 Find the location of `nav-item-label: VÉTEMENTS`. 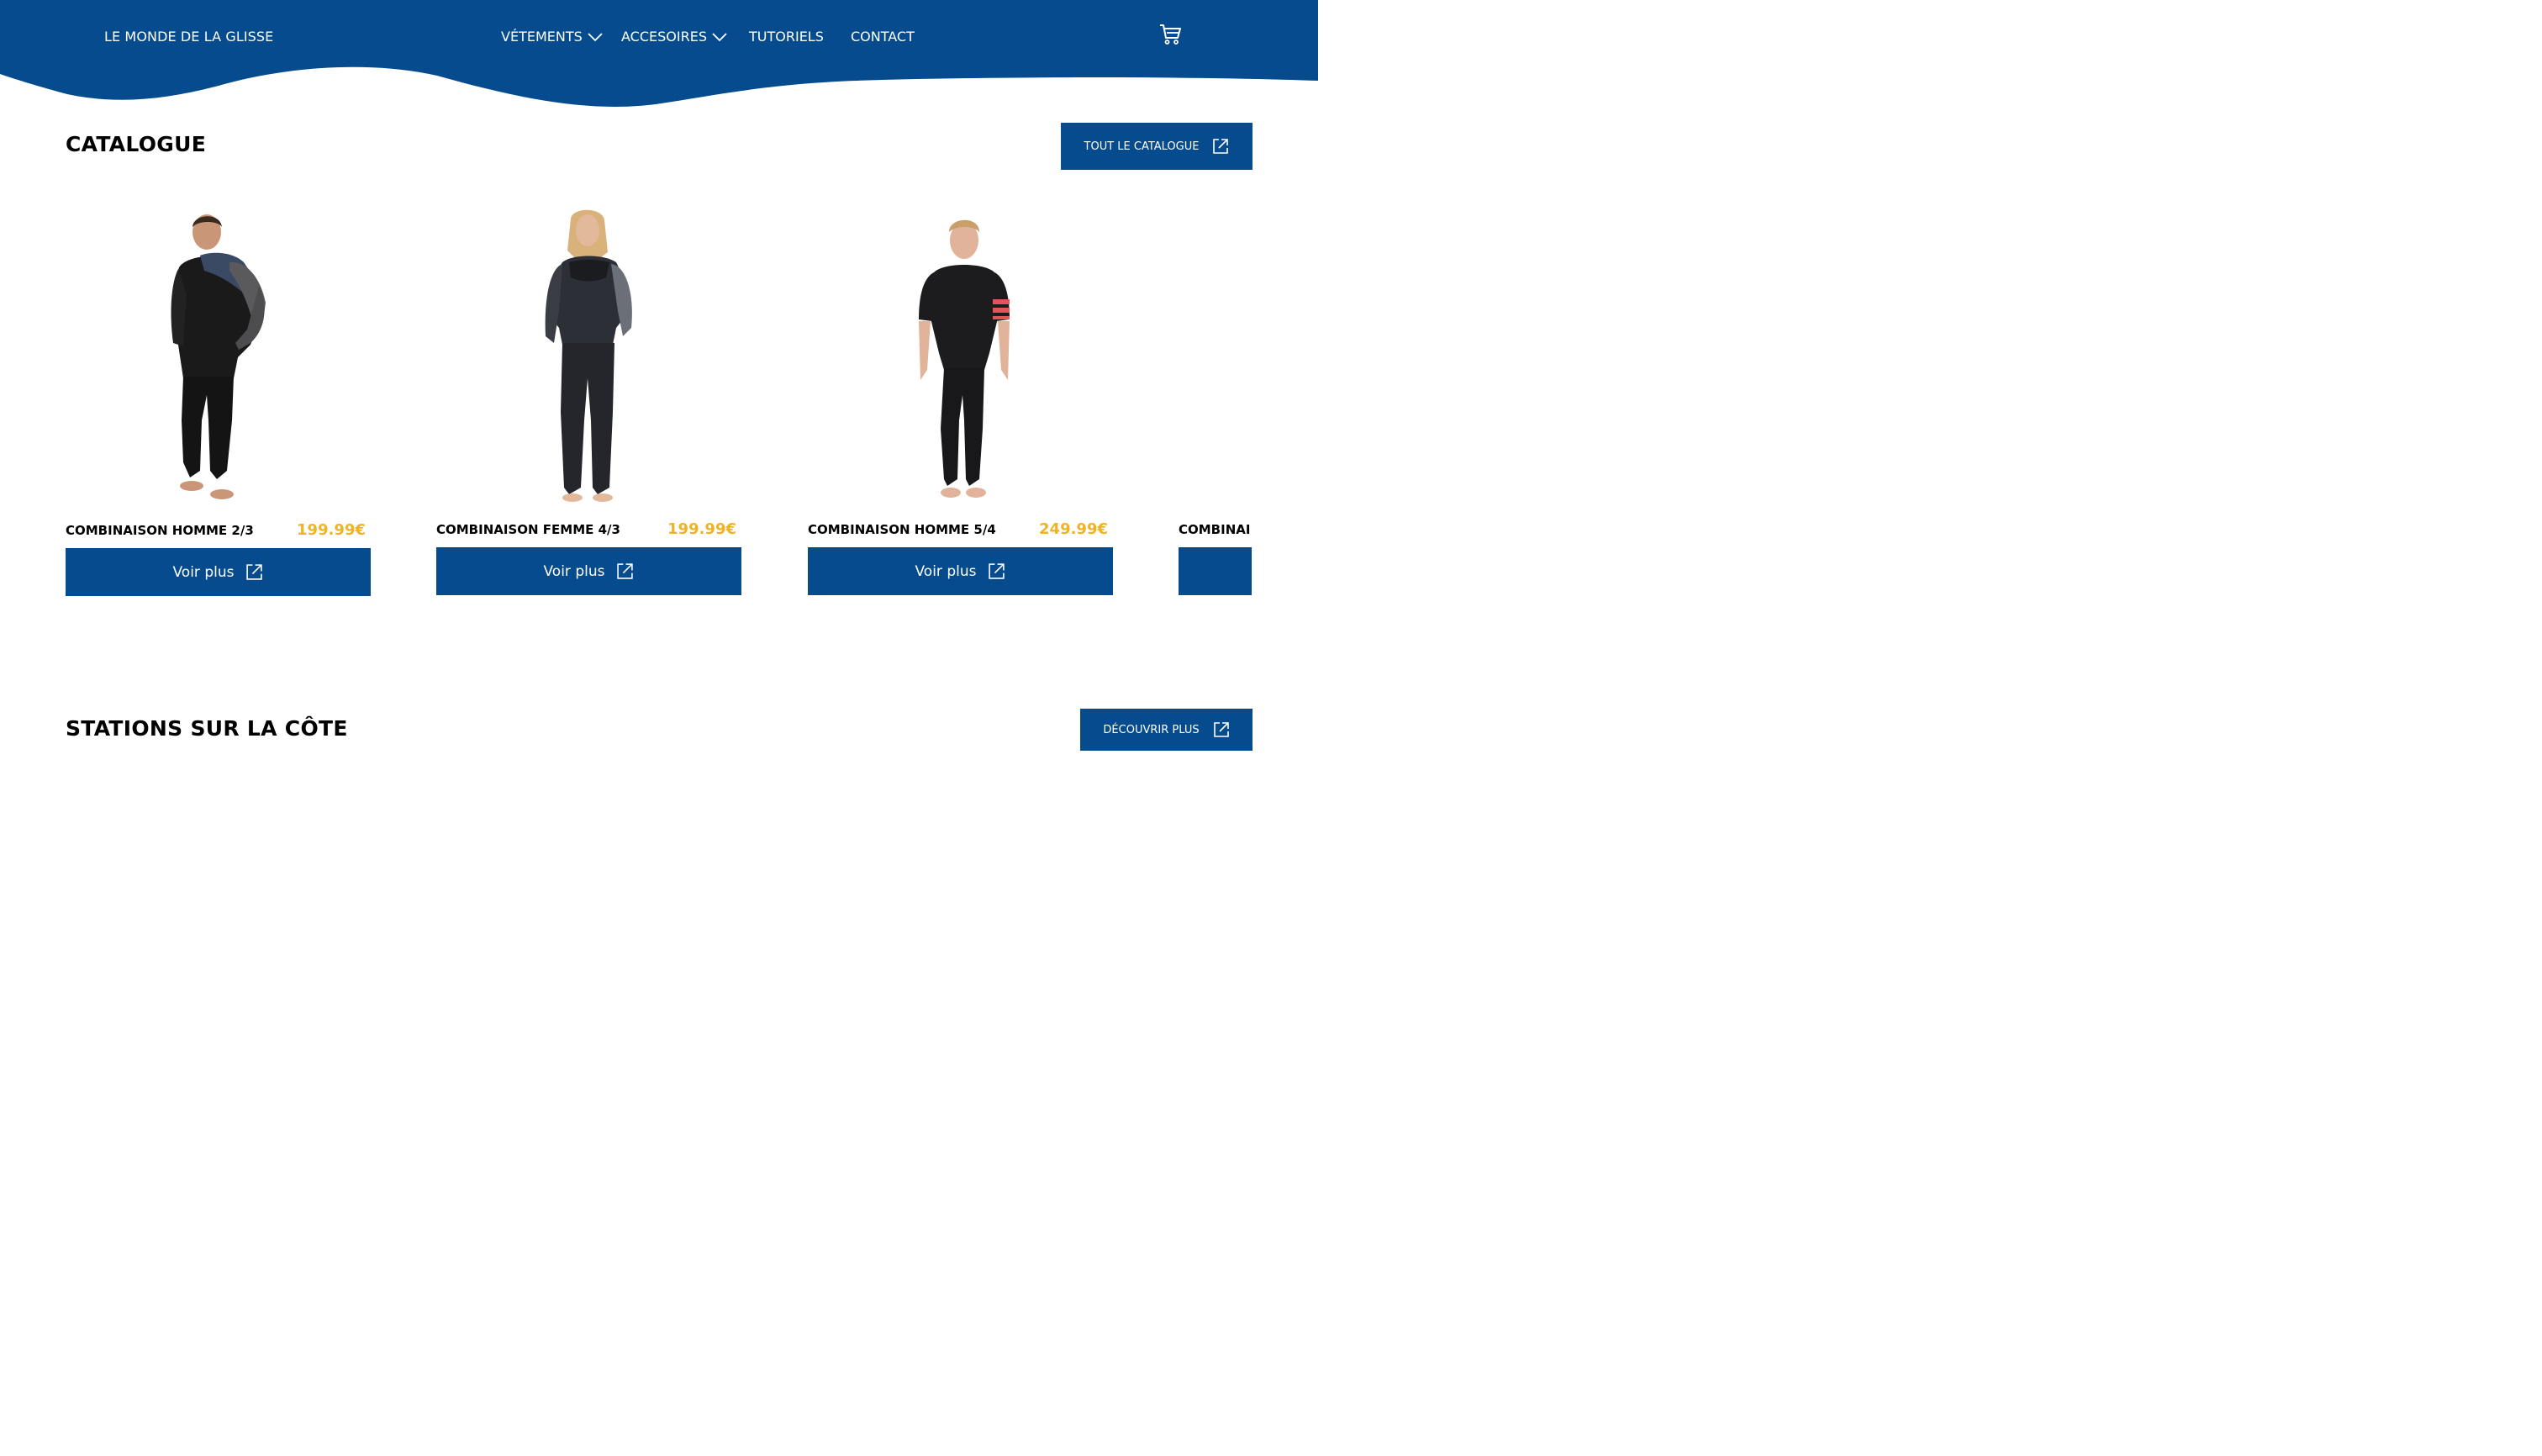

nav-item-label: VÉTEMENTS is located at coordinates (542, 37).